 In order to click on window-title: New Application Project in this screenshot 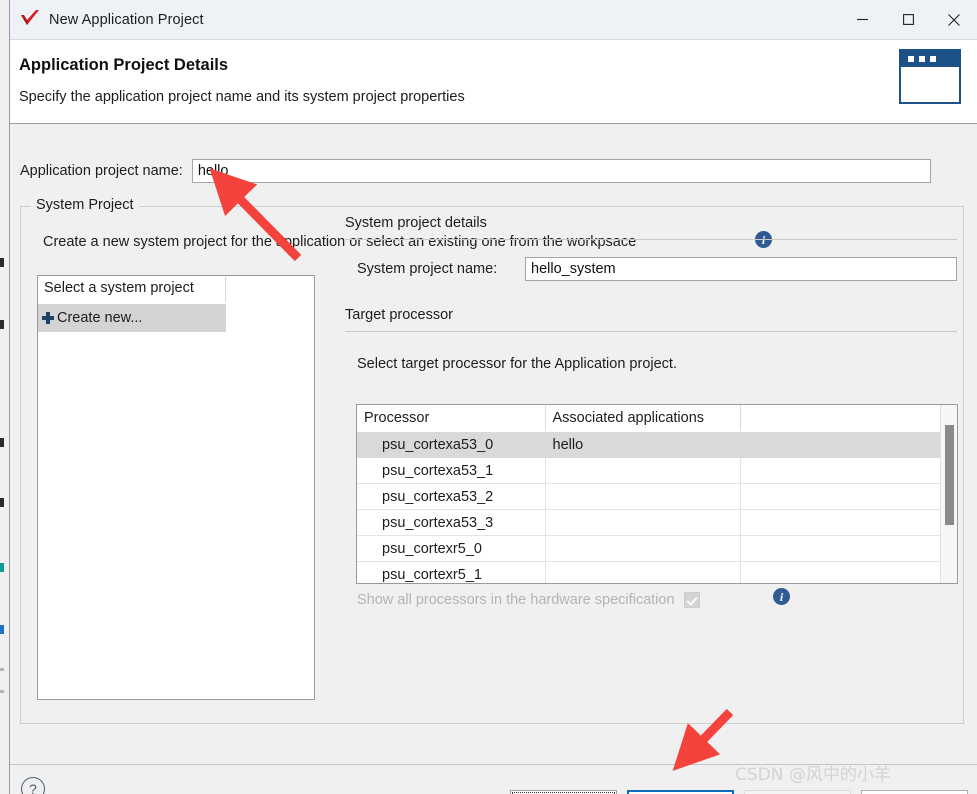, I will do `click(126, 19)`.